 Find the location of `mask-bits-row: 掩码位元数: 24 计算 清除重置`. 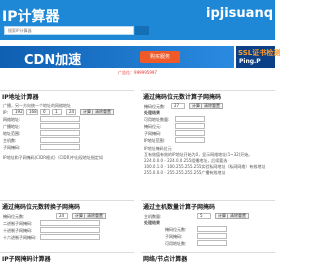

mask-bits-row: 掩码位元数: 24 计算 清除重置 is located at coordinates (67, 216).